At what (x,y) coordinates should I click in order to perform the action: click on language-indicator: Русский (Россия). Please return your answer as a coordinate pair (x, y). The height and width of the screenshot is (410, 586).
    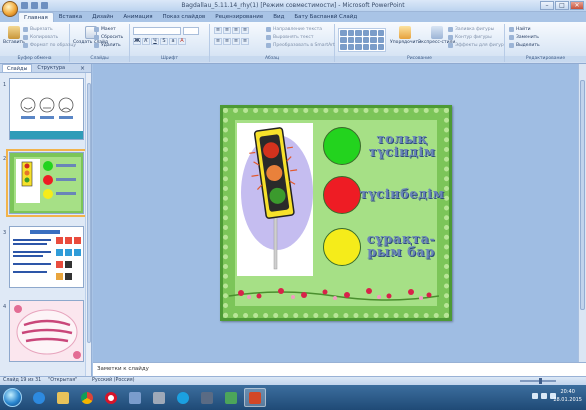
    Looking at the image, I should click on (113, 380).